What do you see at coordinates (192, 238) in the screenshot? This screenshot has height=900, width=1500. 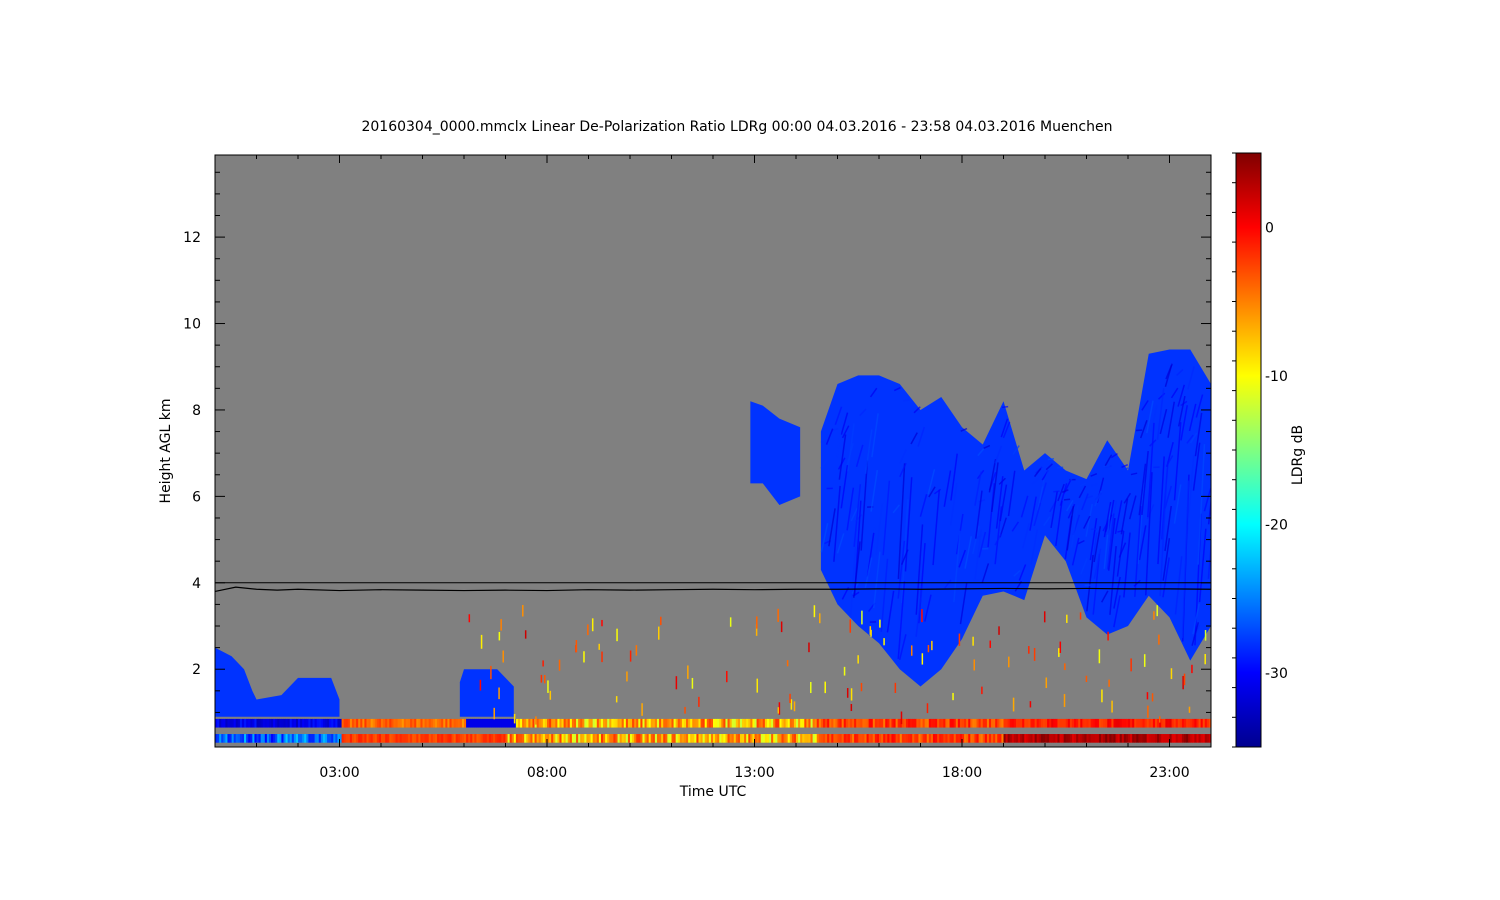 I see `y-tick-label: 12` at bounding box center [192, 238].